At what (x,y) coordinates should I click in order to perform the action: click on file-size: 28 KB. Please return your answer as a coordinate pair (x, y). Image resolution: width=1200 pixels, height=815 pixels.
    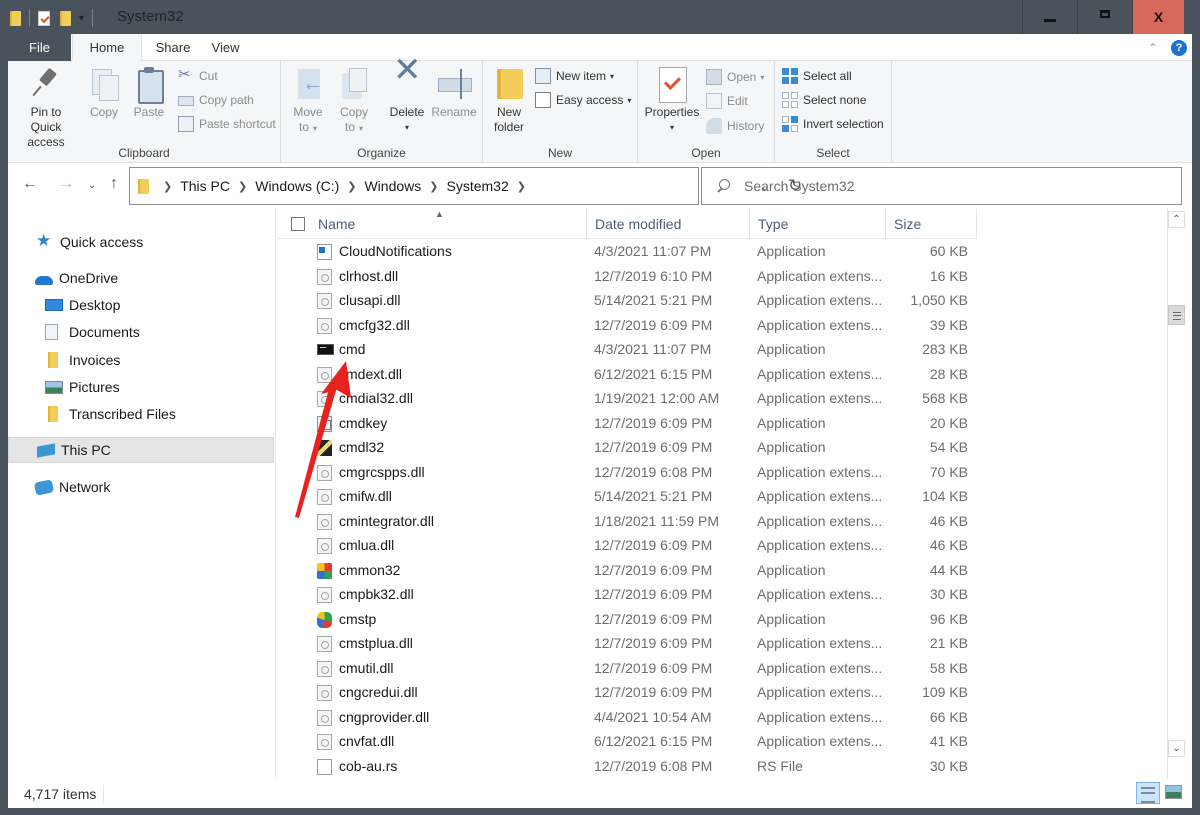
    Looking at the image, I should click on (948, 373).